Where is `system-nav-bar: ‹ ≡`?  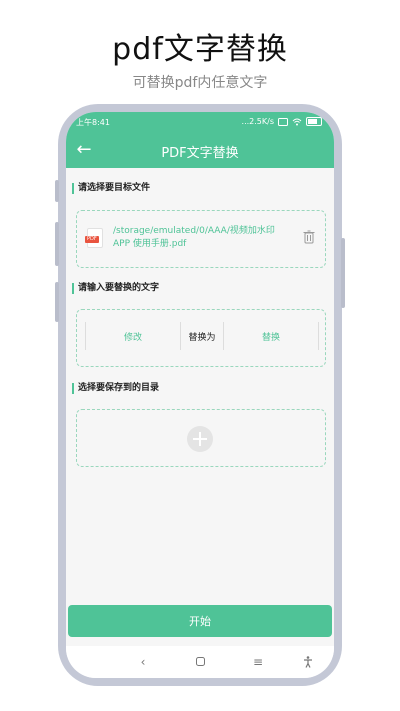 system-nav-bar: ‹ ≡ is located at coordinates (200, 662).